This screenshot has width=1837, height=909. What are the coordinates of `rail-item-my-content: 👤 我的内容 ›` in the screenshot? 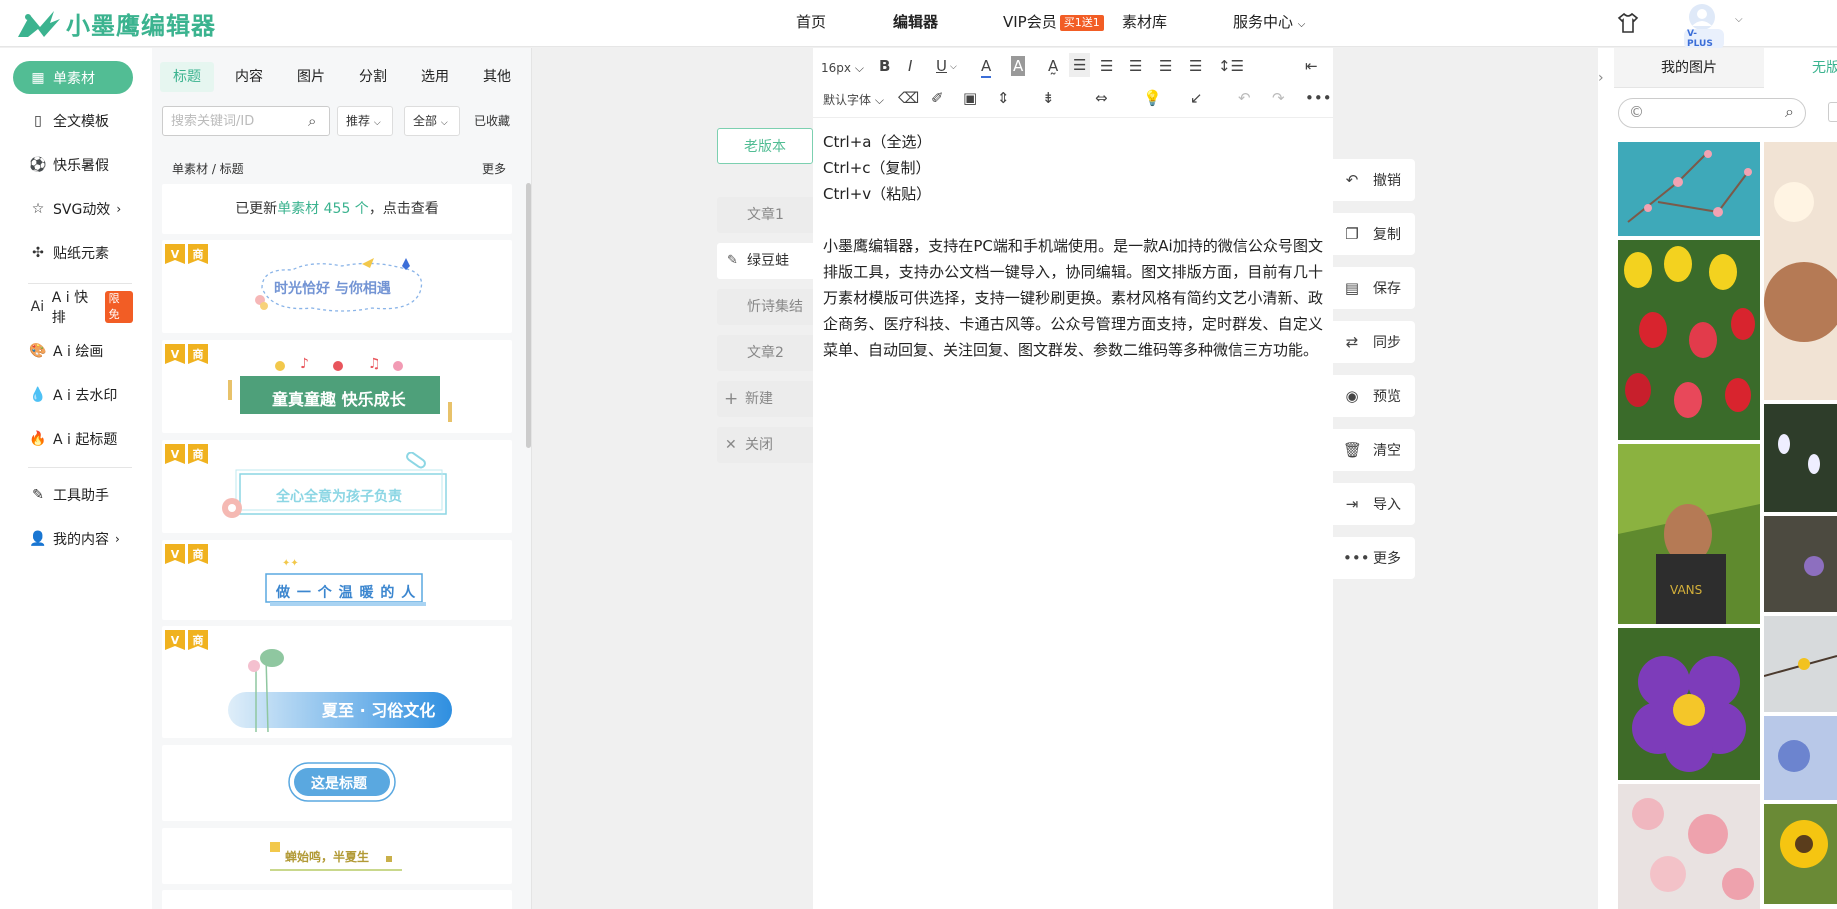 It's located at (73, 538).